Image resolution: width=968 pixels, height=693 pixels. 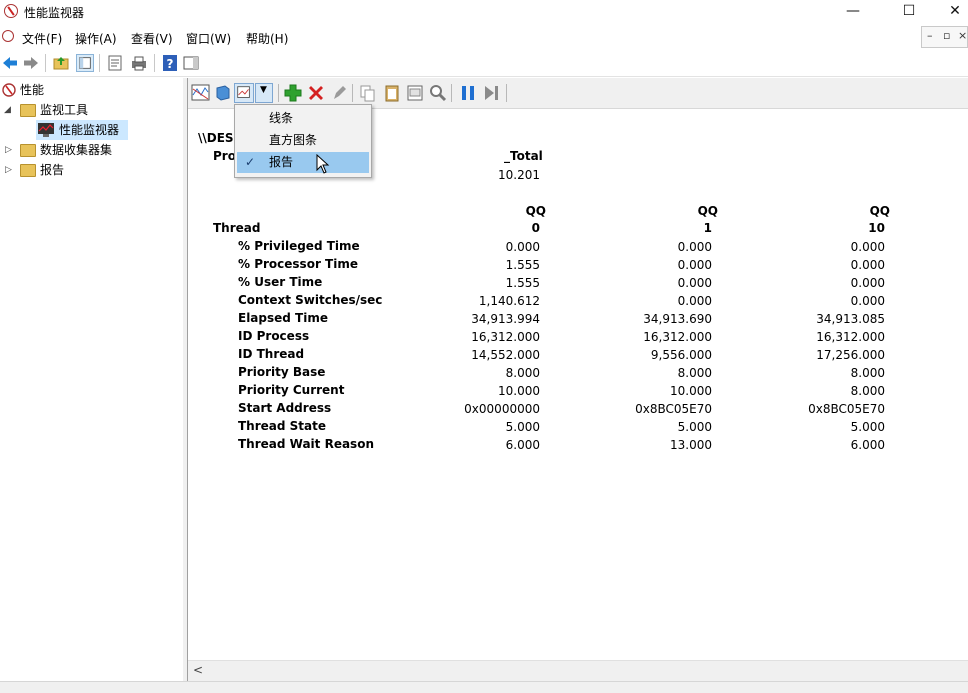 What do you see at coordinates (244, 93) in the screenshot?
I see `change-graph-type-icon` at bounding box center [244, 93].